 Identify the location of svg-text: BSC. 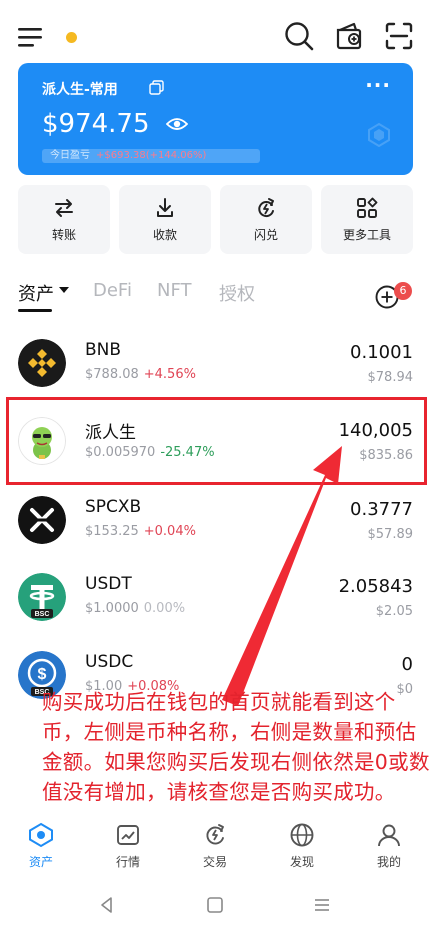
(42, 614).